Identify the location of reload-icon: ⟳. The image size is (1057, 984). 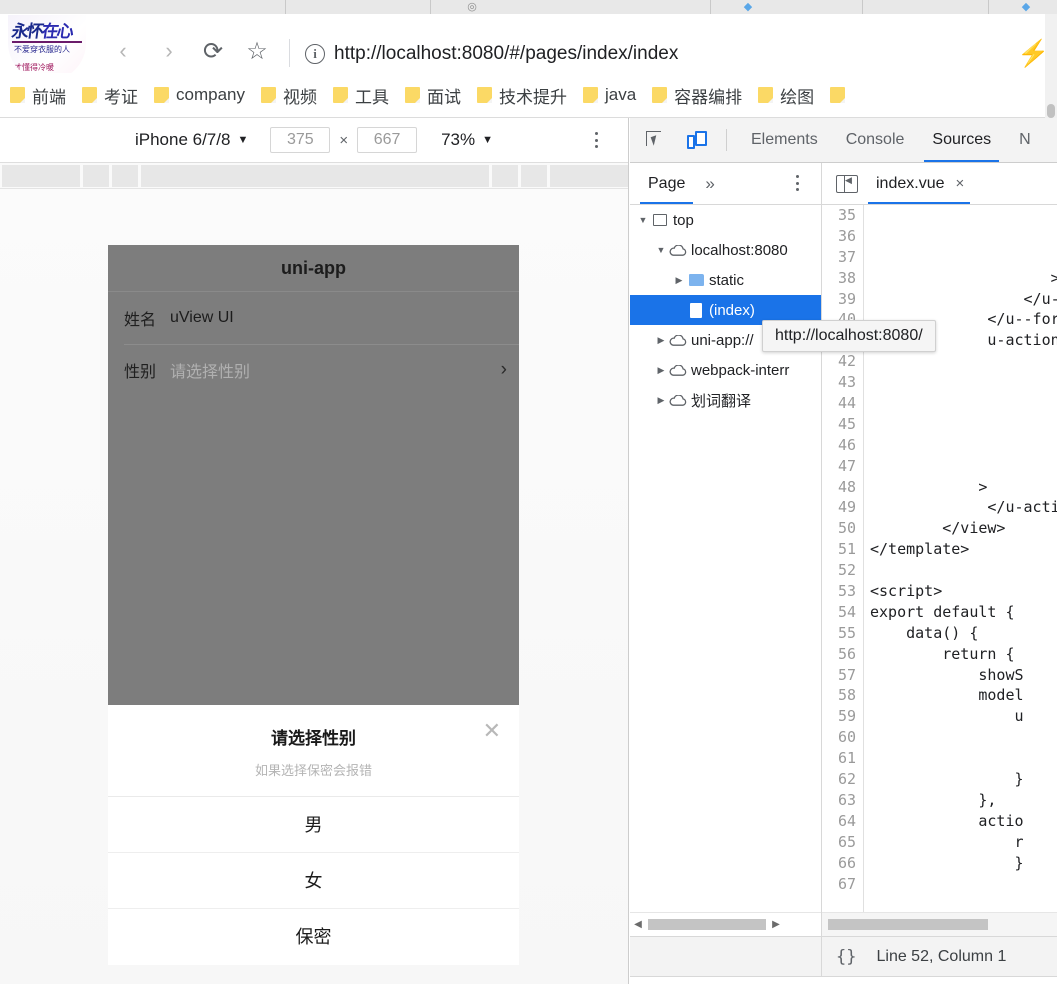
(213, 51).